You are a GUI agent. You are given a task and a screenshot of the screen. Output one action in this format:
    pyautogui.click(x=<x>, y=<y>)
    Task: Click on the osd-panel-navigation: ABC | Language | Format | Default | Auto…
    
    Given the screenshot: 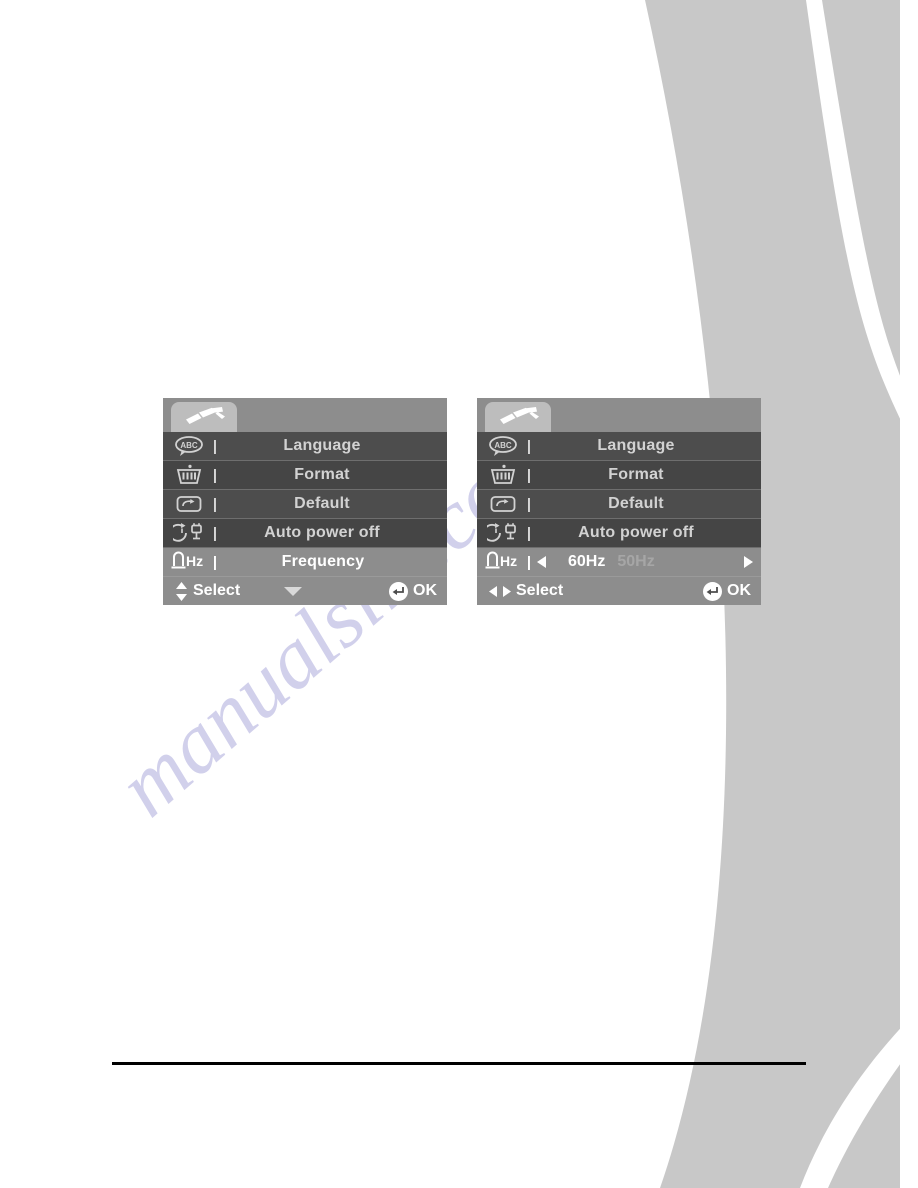 What is the action you would take?
    pyautogui.click(x=305, y=501)
    